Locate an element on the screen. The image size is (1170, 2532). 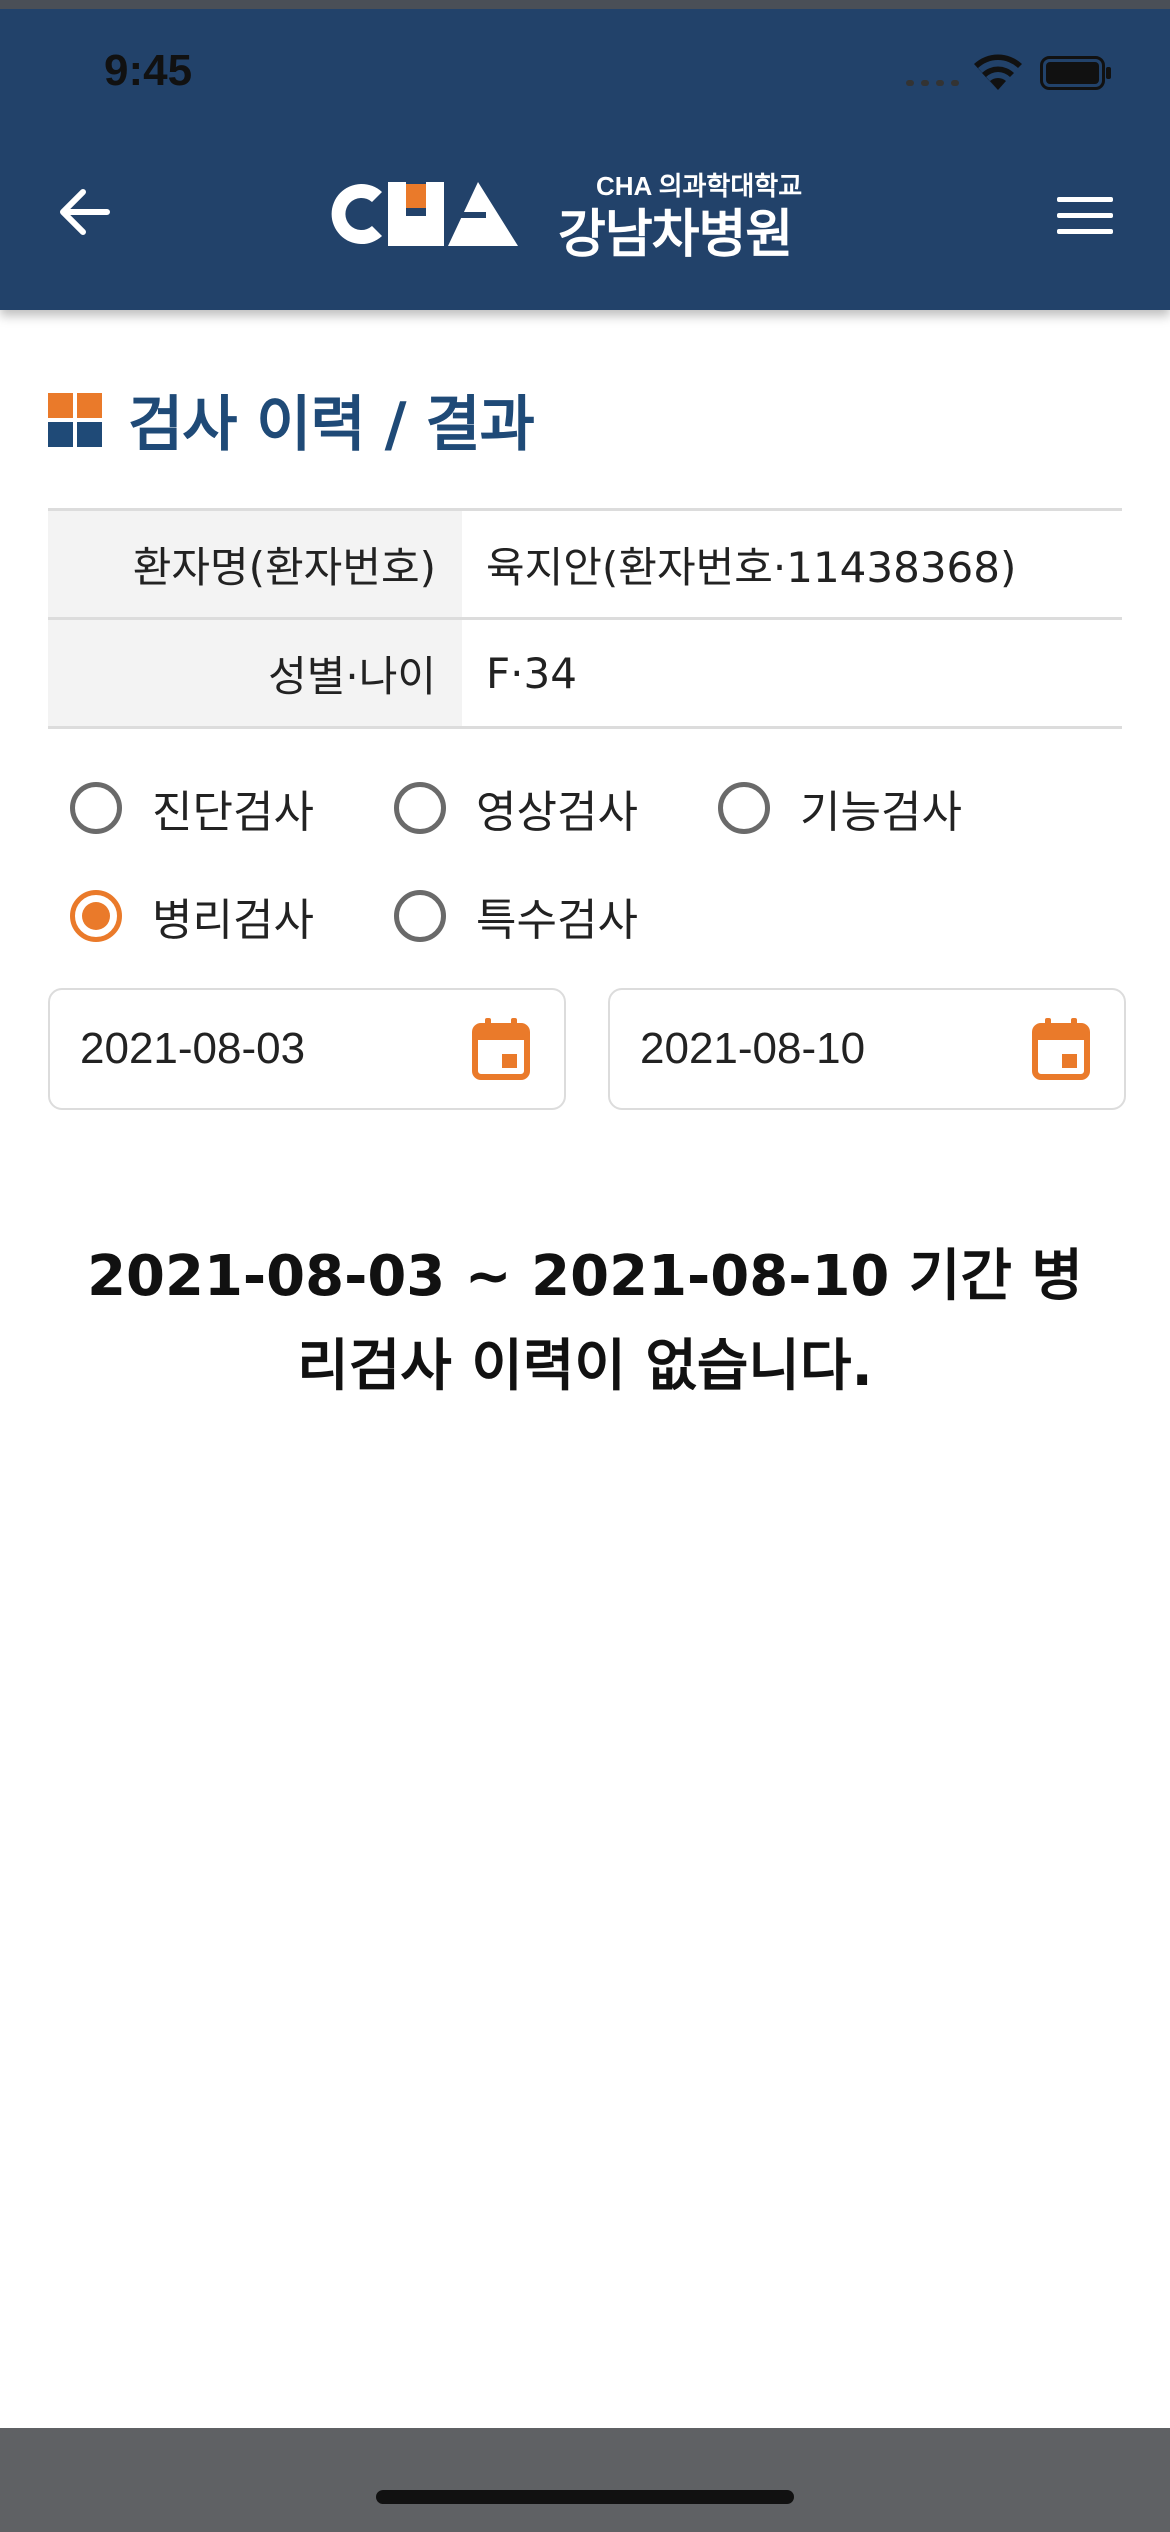
home-indicator is located at coordinates (585, 2497).